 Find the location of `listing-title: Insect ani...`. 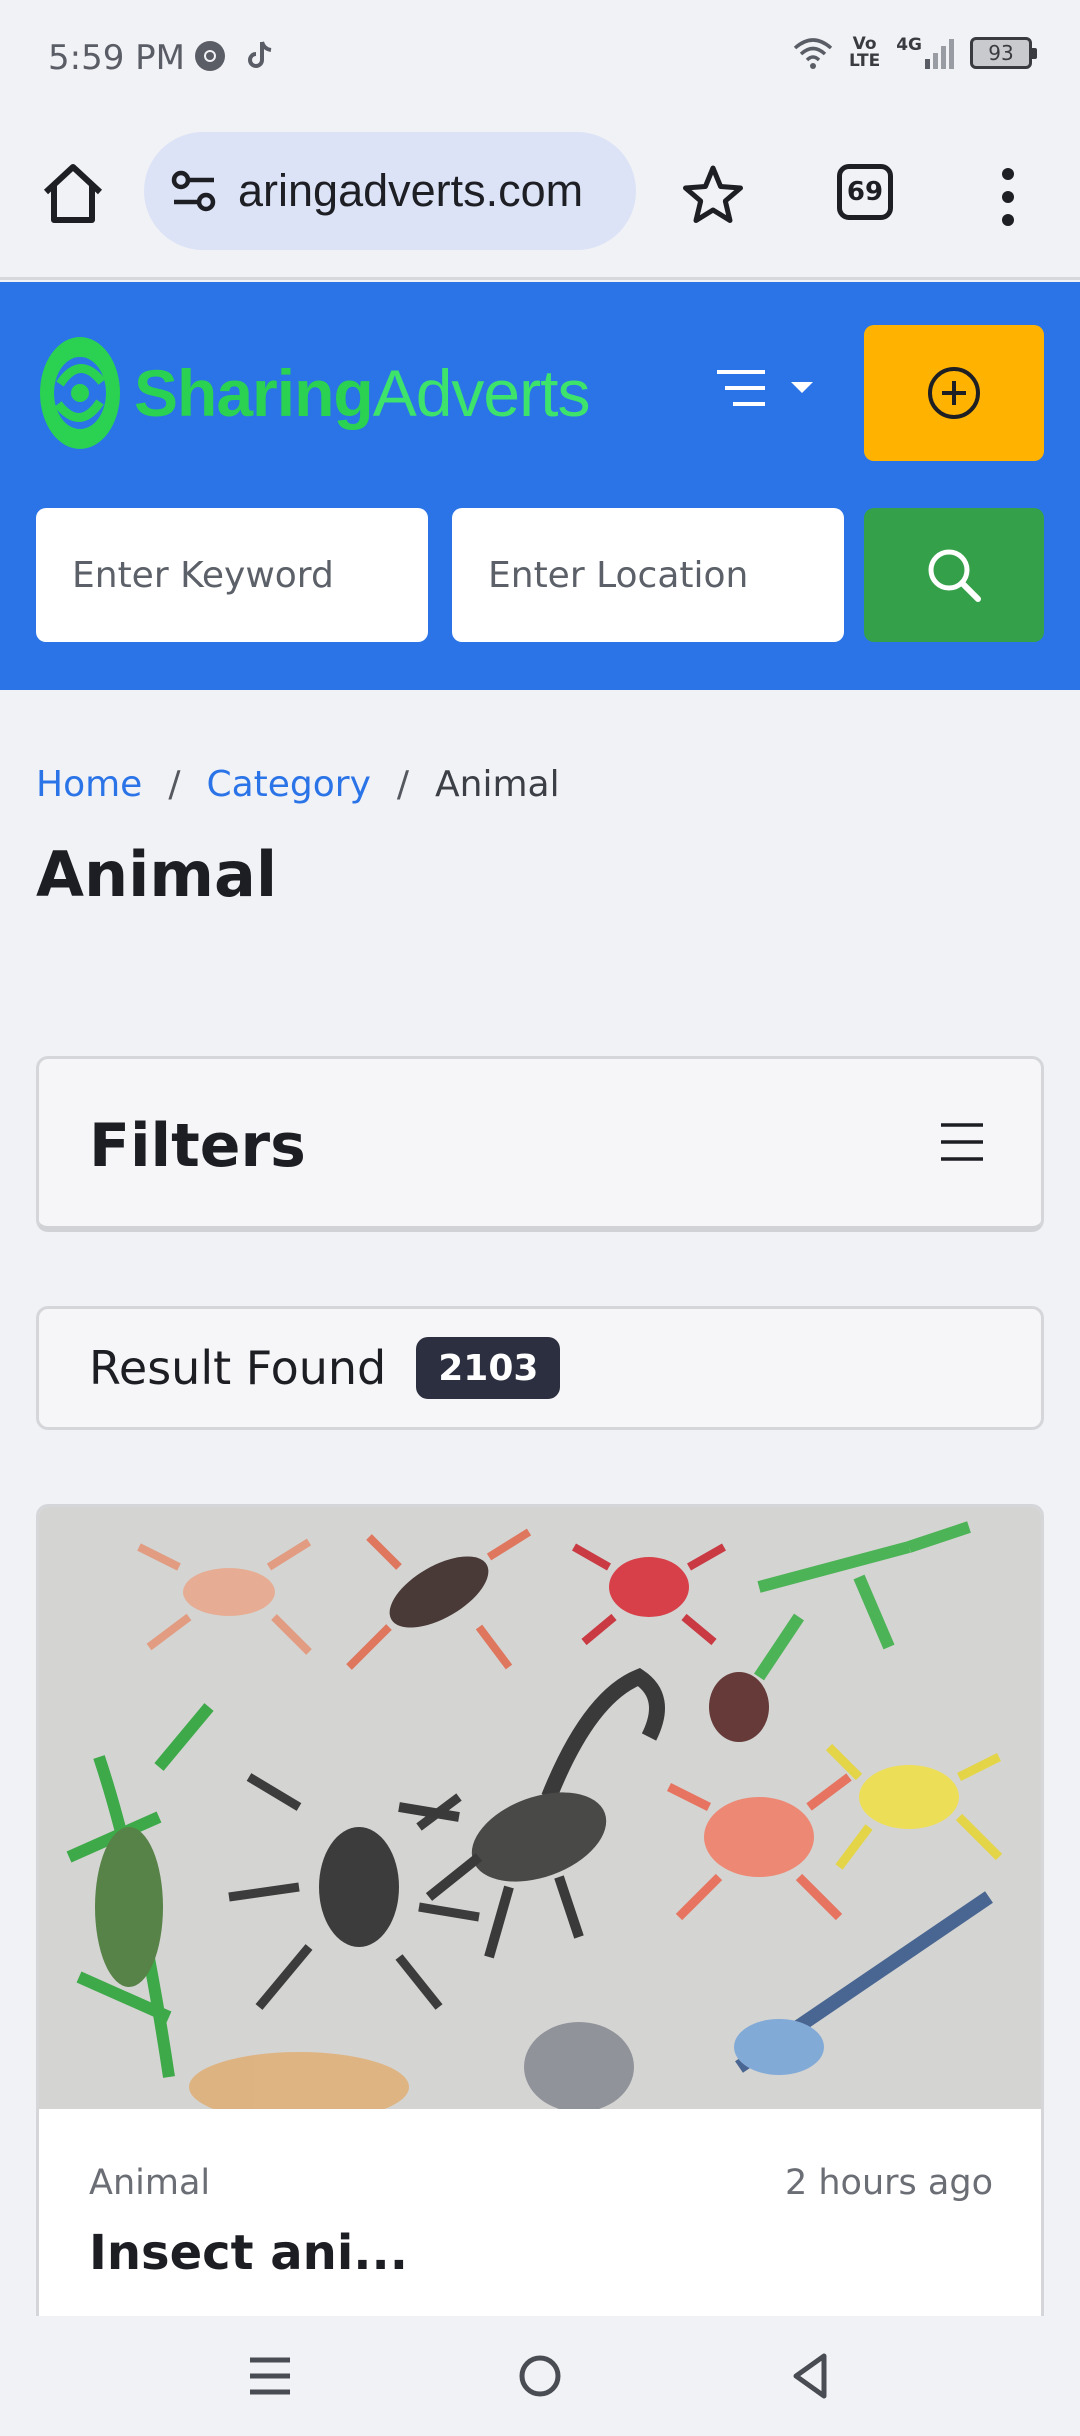

listing-title: Insect ani... is located at coordinates (248, 2253).